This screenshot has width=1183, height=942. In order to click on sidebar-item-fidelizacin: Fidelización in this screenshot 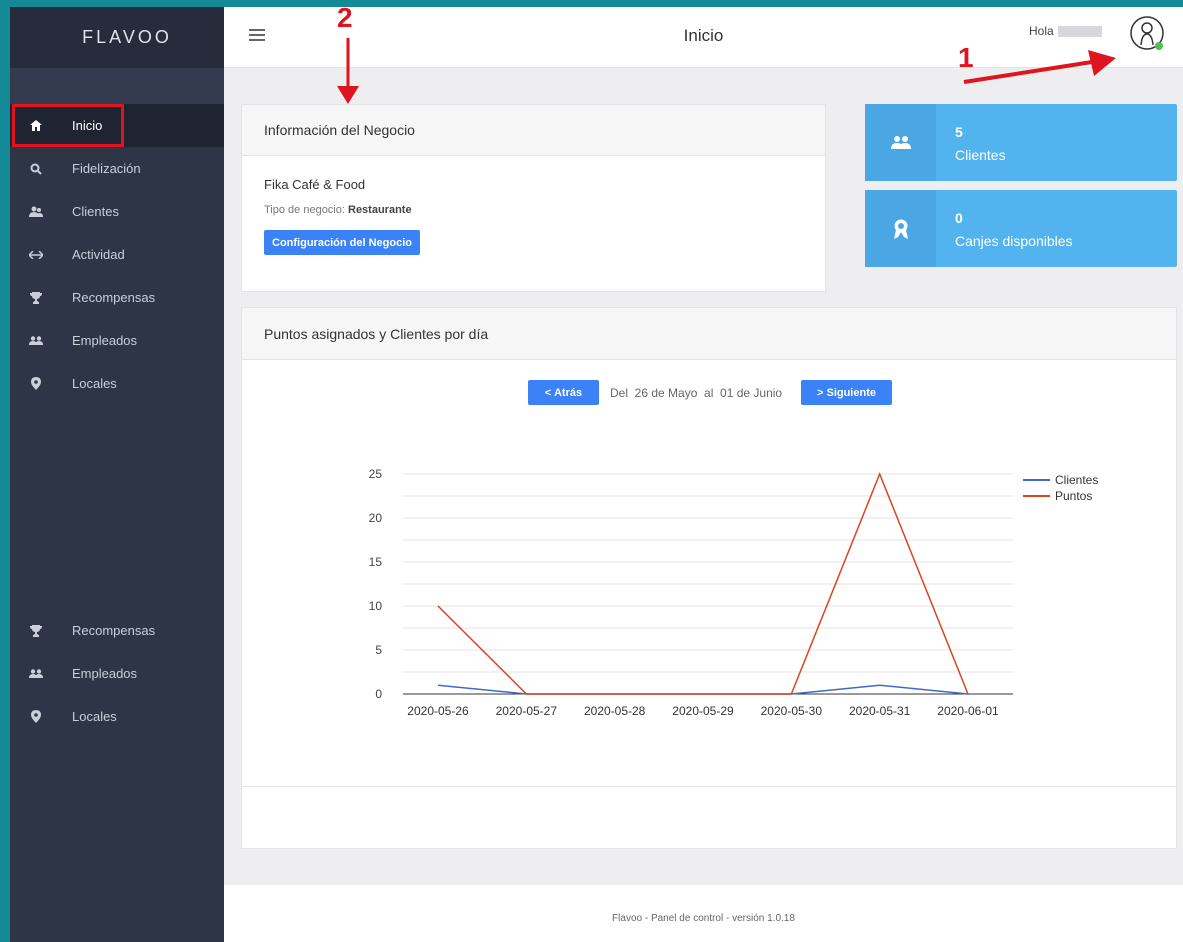, I will do `click(117, 168)`.